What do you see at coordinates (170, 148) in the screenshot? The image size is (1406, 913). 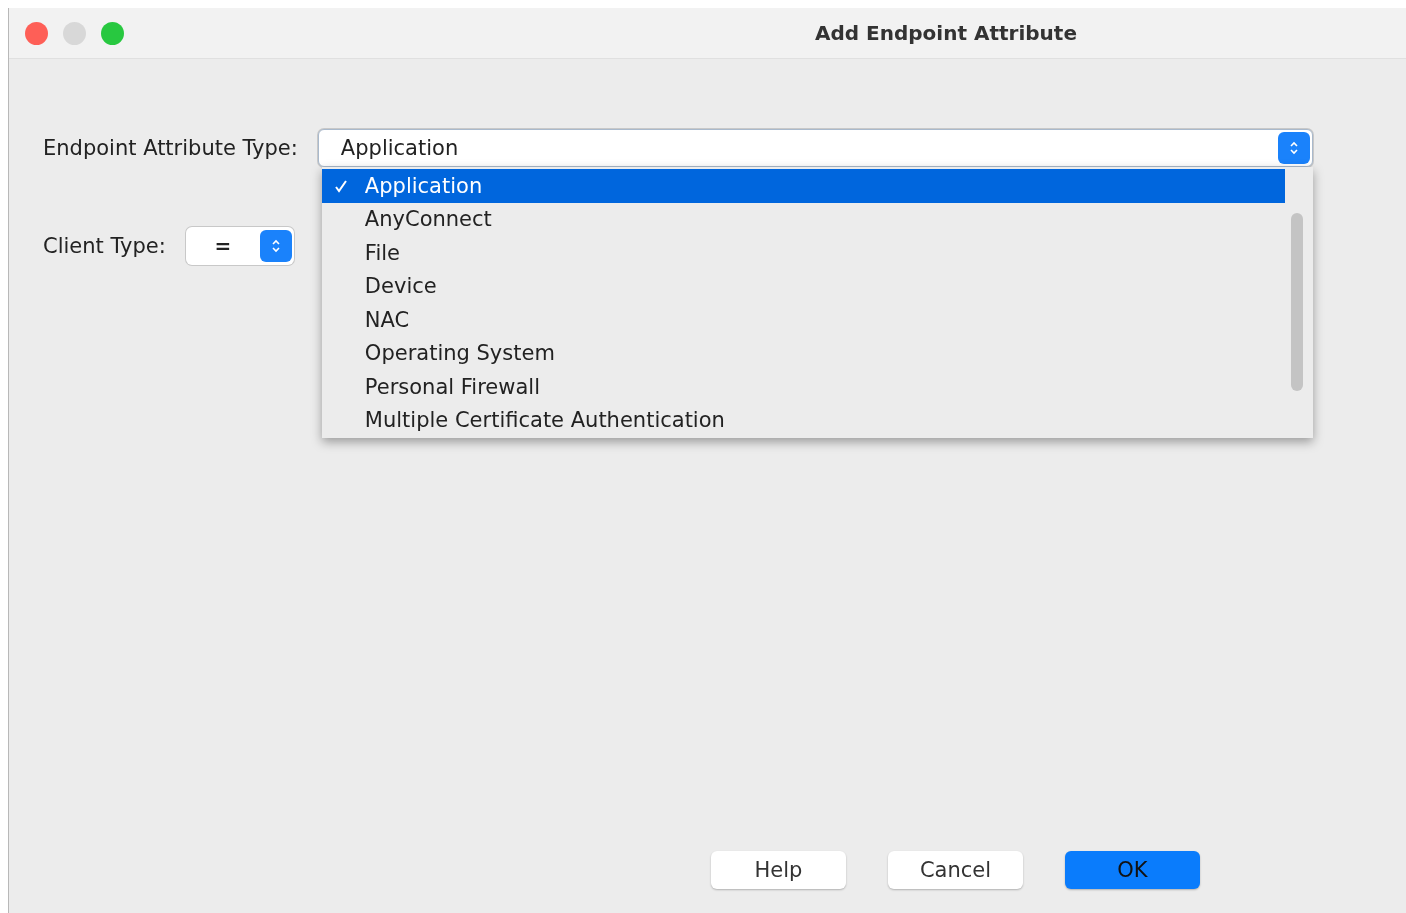 I see `field-label: Endpoint Attribute Type:` at bounding box center [170, 148].